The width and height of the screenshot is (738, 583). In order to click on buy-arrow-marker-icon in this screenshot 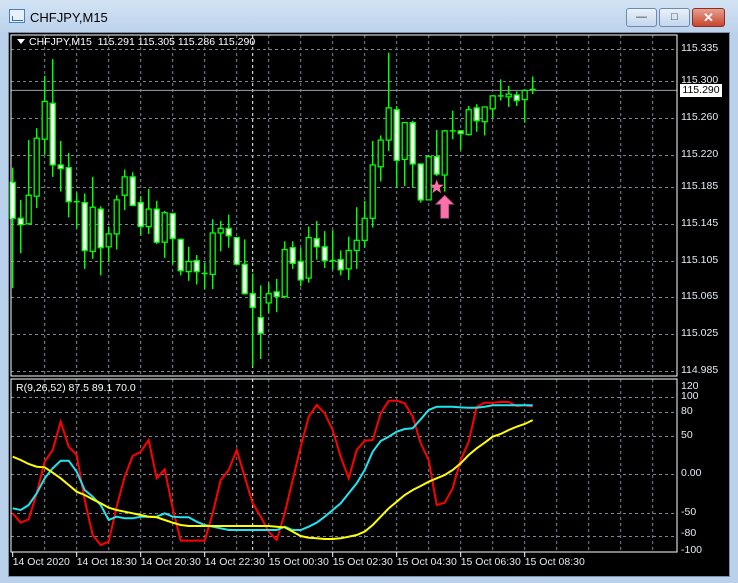, I will do `click(444, 206)`.